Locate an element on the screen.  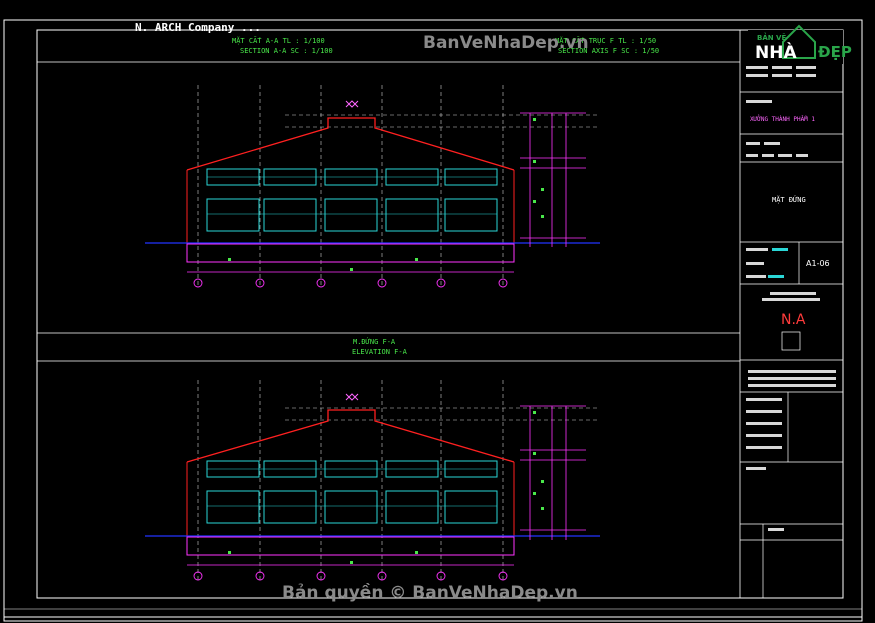
designer-mark: N.A is located at coordinates (793, 320).